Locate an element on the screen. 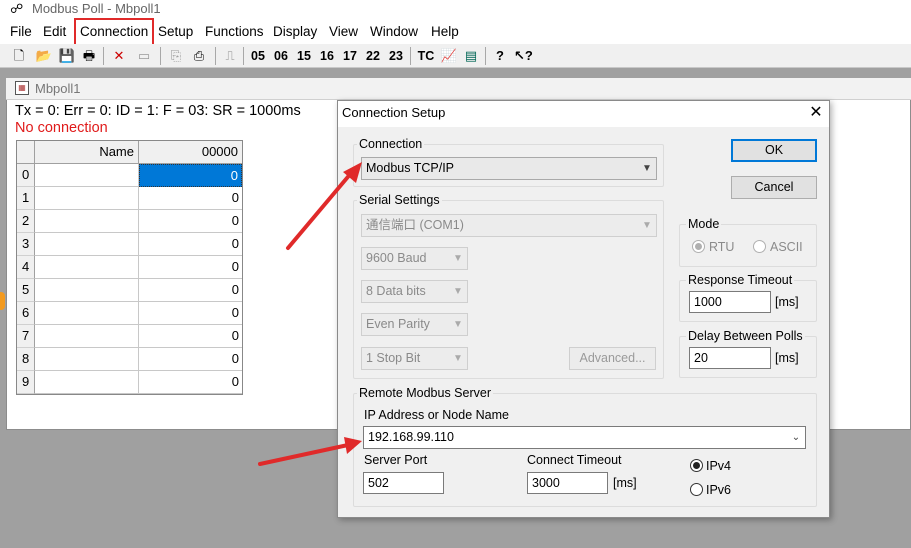  function-06-button: 06 is located at coordinates (281, 56).